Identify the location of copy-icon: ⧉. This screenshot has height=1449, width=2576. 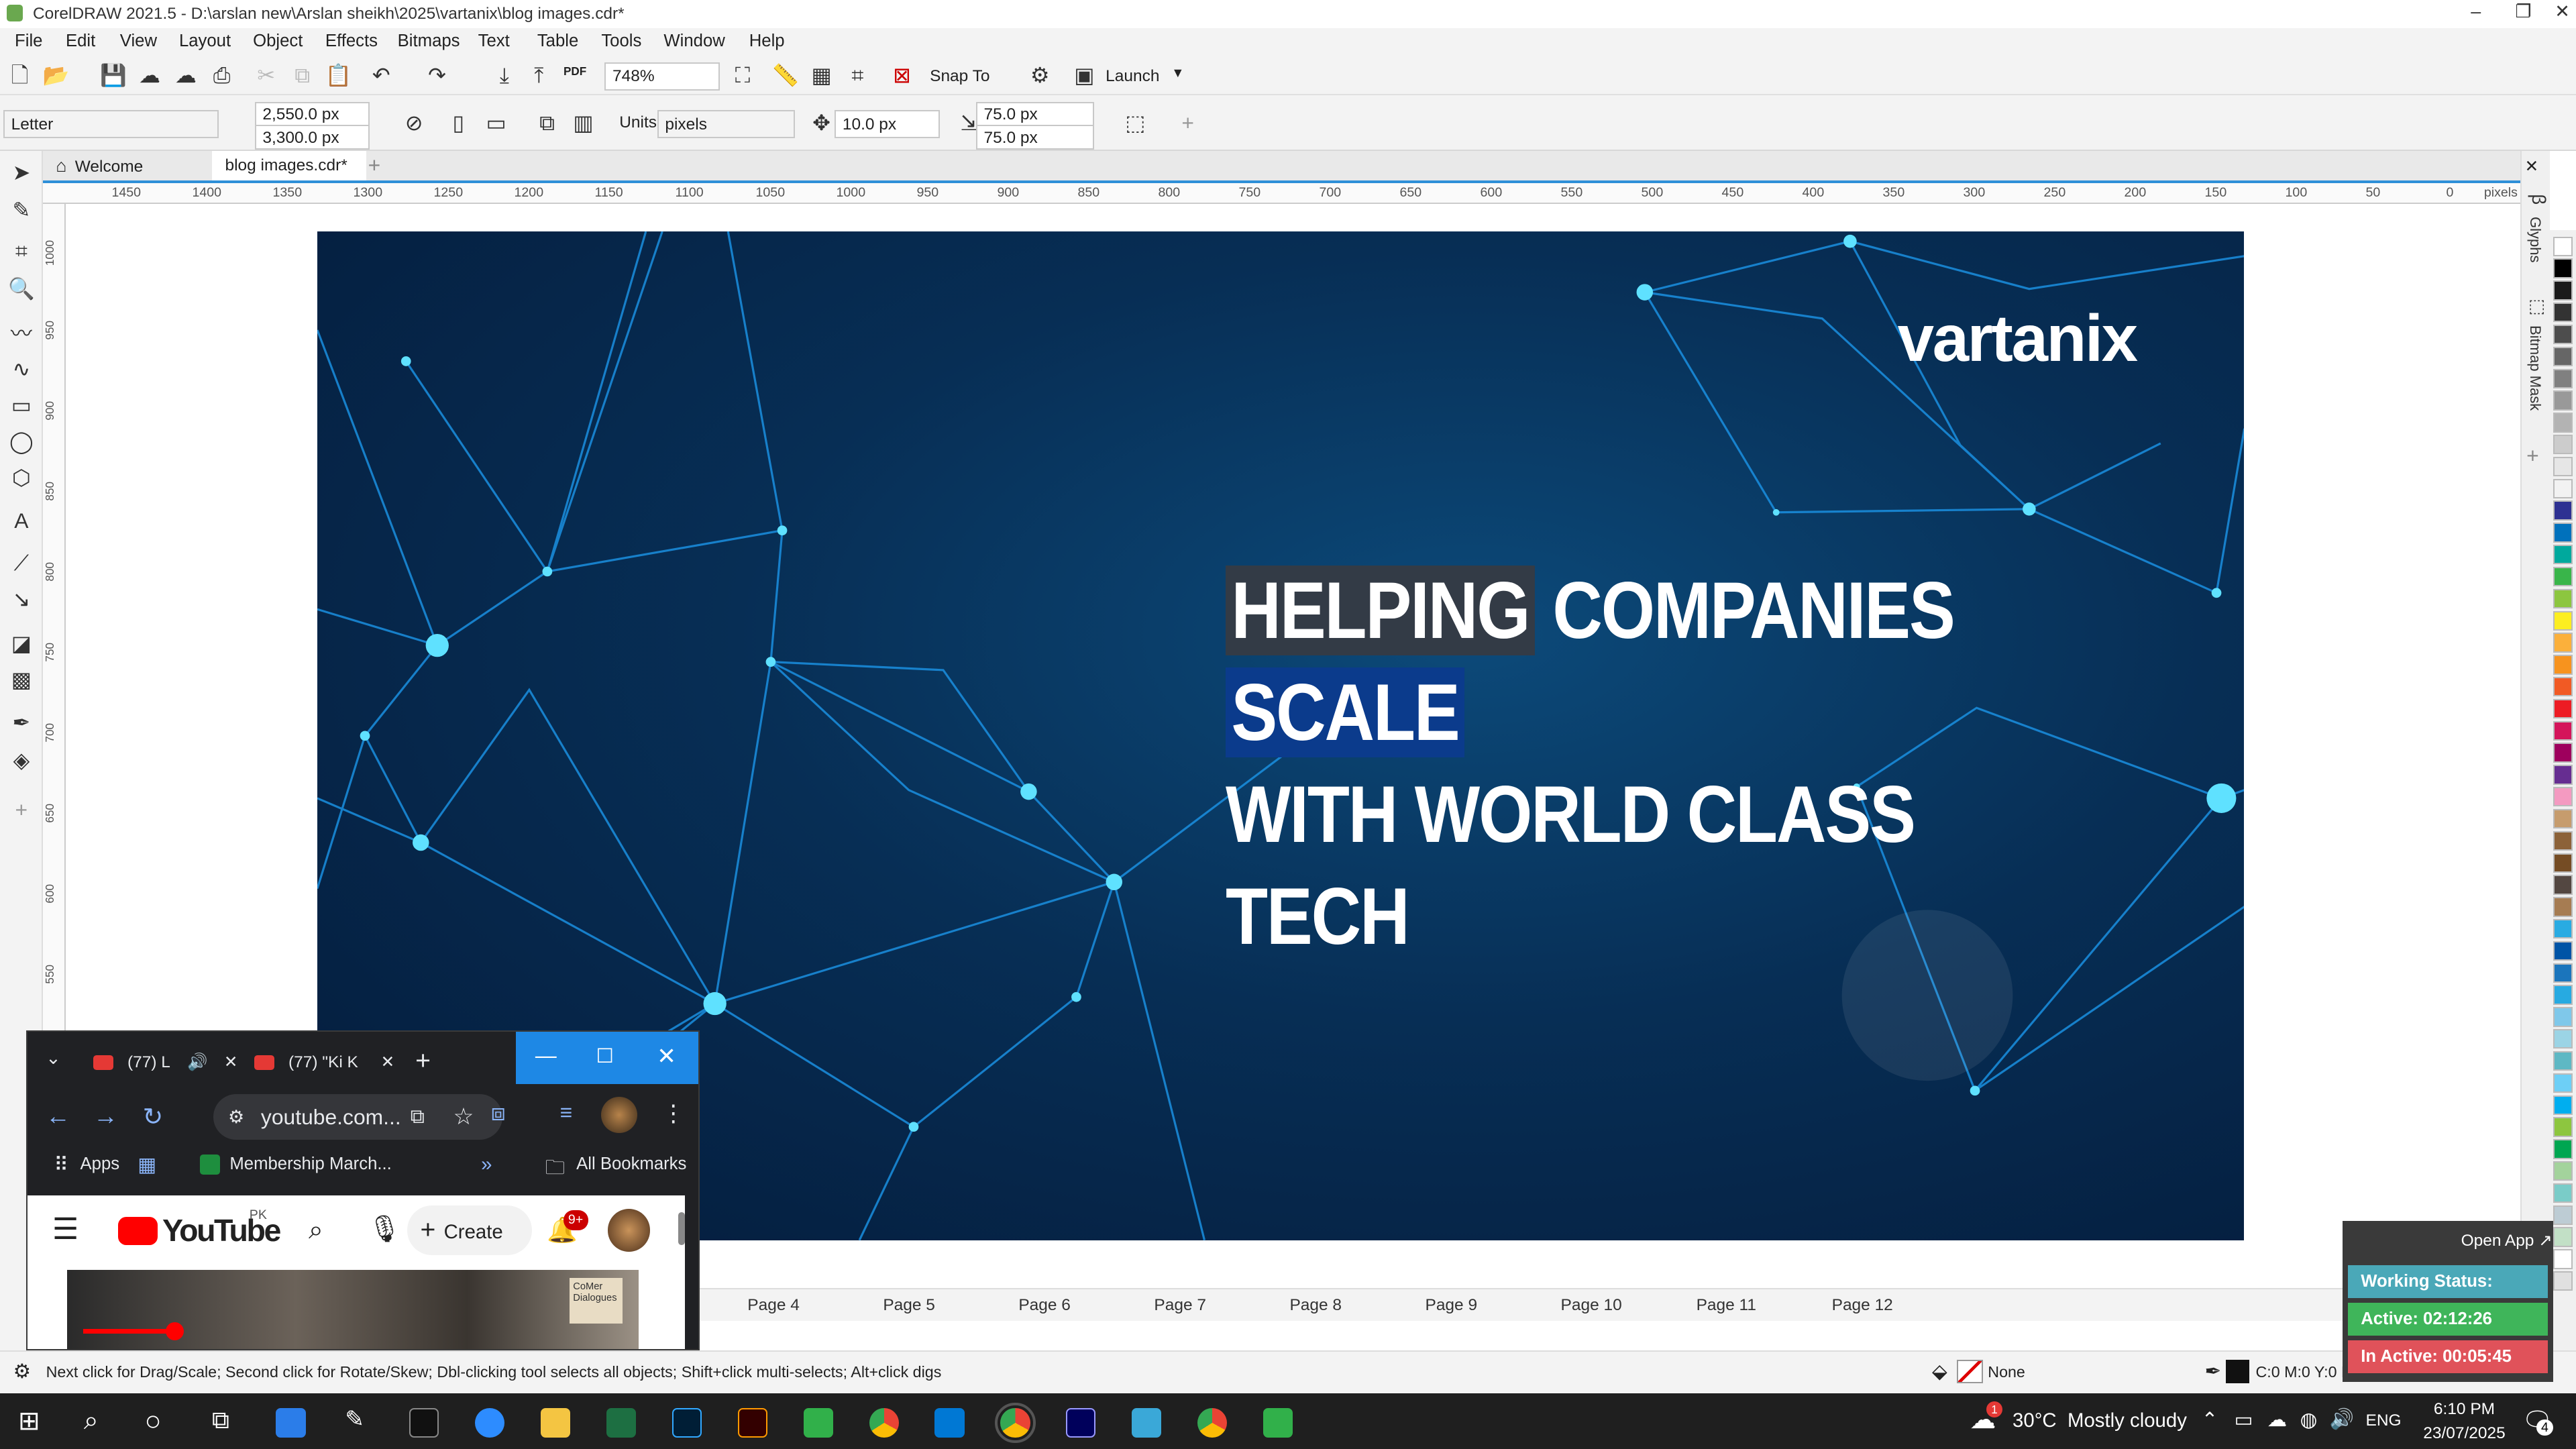
(302, 75).